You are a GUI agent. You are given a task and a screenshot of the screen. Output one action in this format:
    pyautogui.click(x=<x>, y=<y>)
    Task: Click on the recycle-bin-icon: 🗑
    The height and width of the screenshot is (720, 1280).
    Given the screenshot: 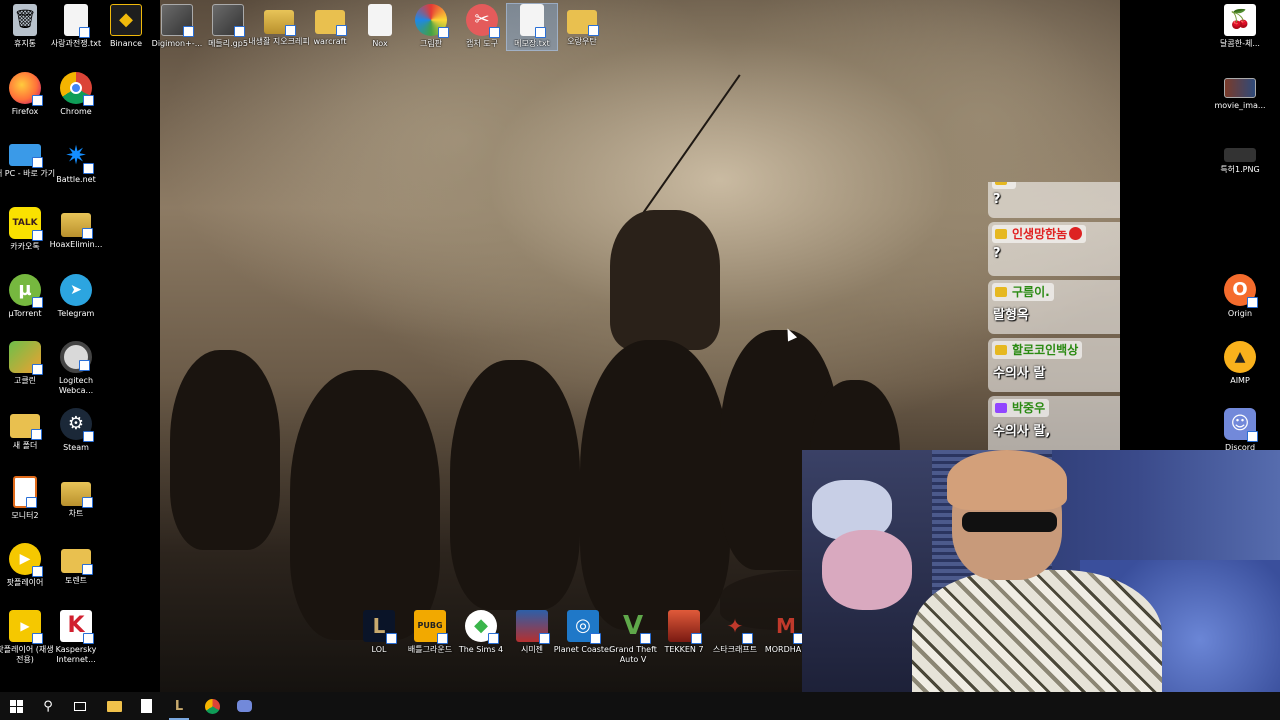 What is the action you would take?
    pyautogui.click(x=25, y=20)
    